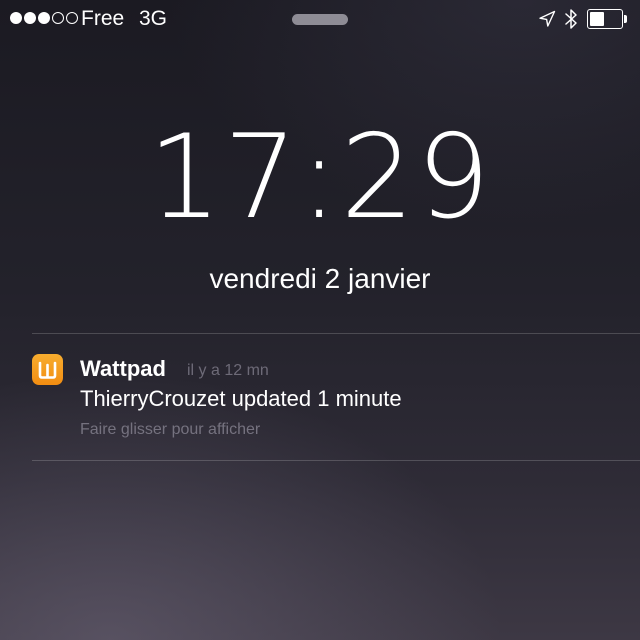 The image size is (640, 640). Describe the element at coordinates (625, 19) in the screenshot. I see `battery-tip` at that location.